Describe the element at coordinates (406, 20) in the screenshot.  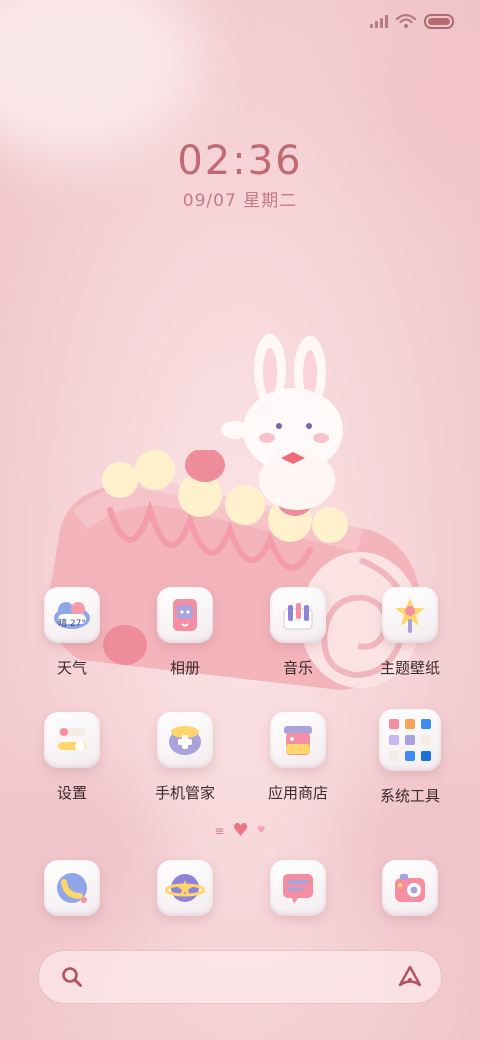
I see `wifi-icon` at that location.